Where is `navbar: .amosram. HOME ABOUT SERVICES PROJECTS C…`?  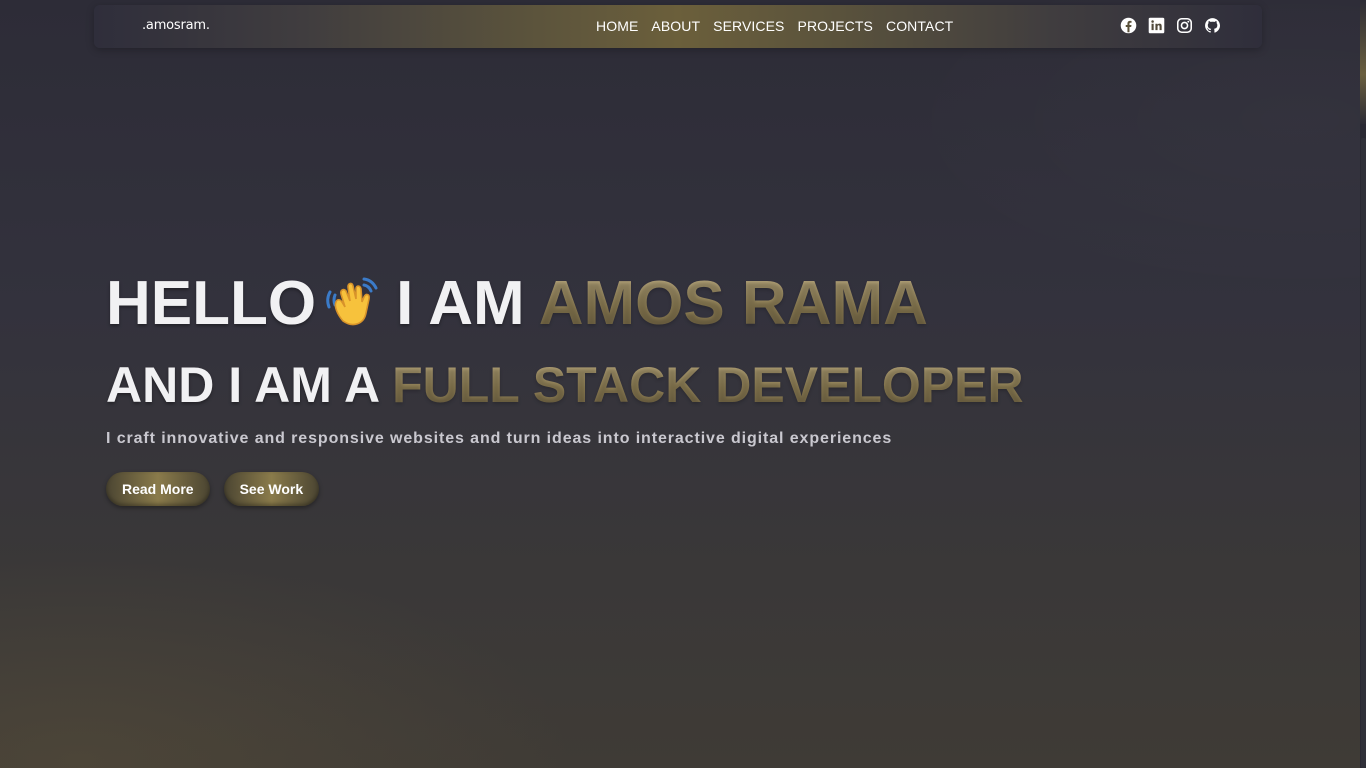 navbar: .amosram. HOME ABOUT SERVICES PROJECTS C… is located at coordinates (678, 26).